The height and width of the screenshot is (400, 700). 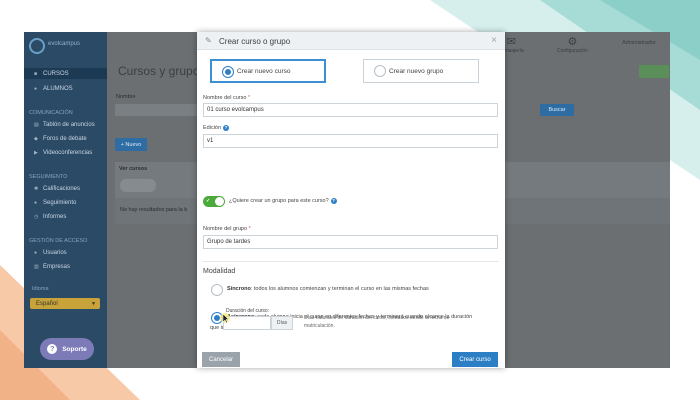 What do you see at coordinates (350, 110) in the screenshot?
I see `course-name-input: 01 curso evolcampus` at bounding box center [350, 110].